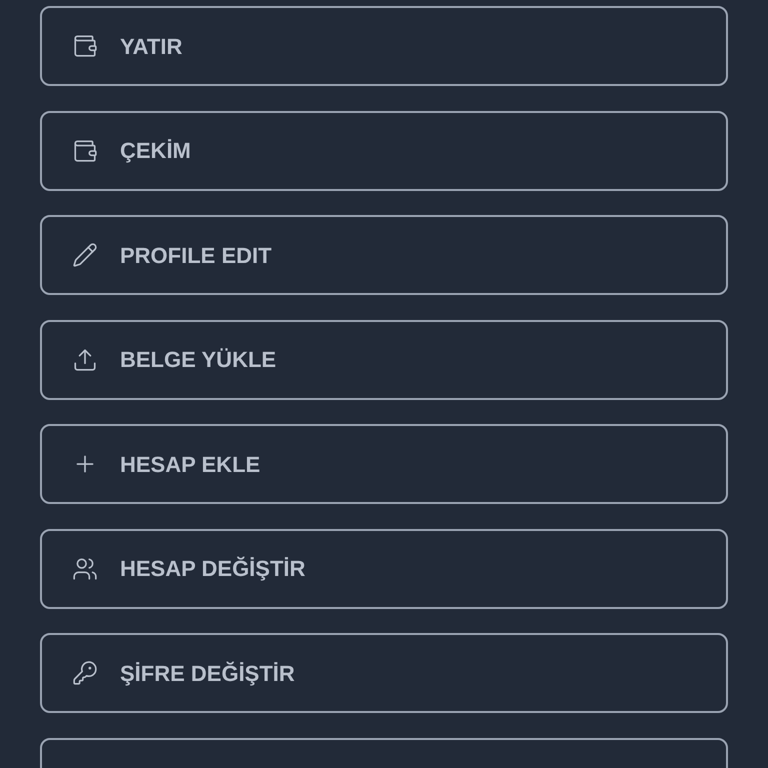 The width and height of the screenshot is (768, 768). Describe the element at coordinates (384, 150) in the screenshot. I see `menu-button: ÇEKİM` at that location.